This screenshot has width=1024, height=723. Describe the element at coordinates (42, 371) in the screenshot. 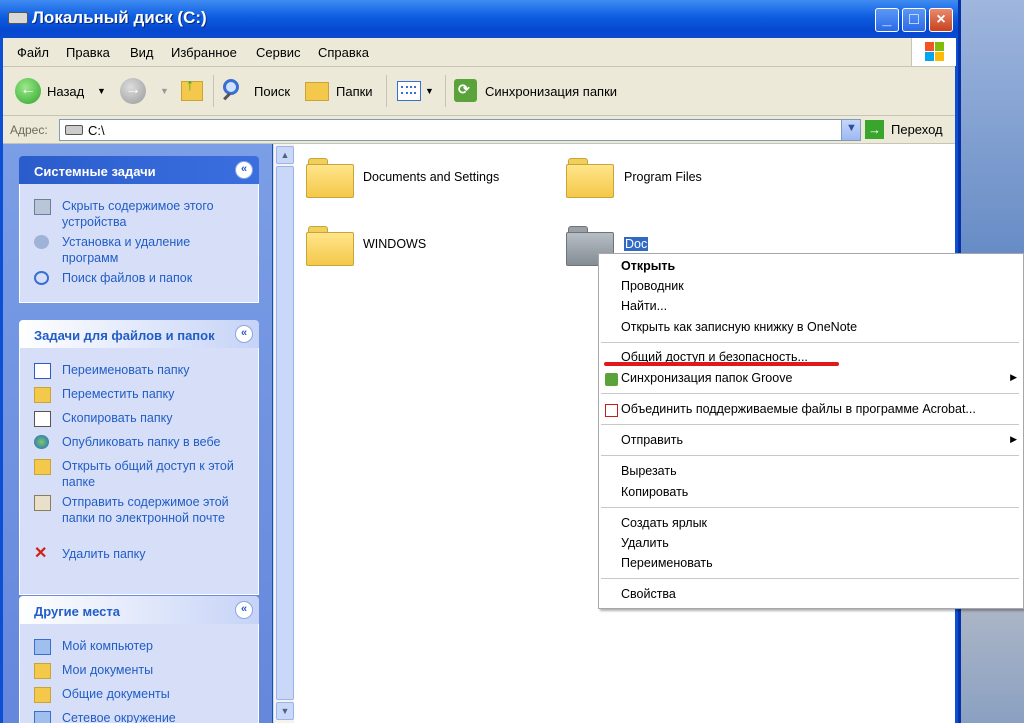

I see `rename-icon` at that location.